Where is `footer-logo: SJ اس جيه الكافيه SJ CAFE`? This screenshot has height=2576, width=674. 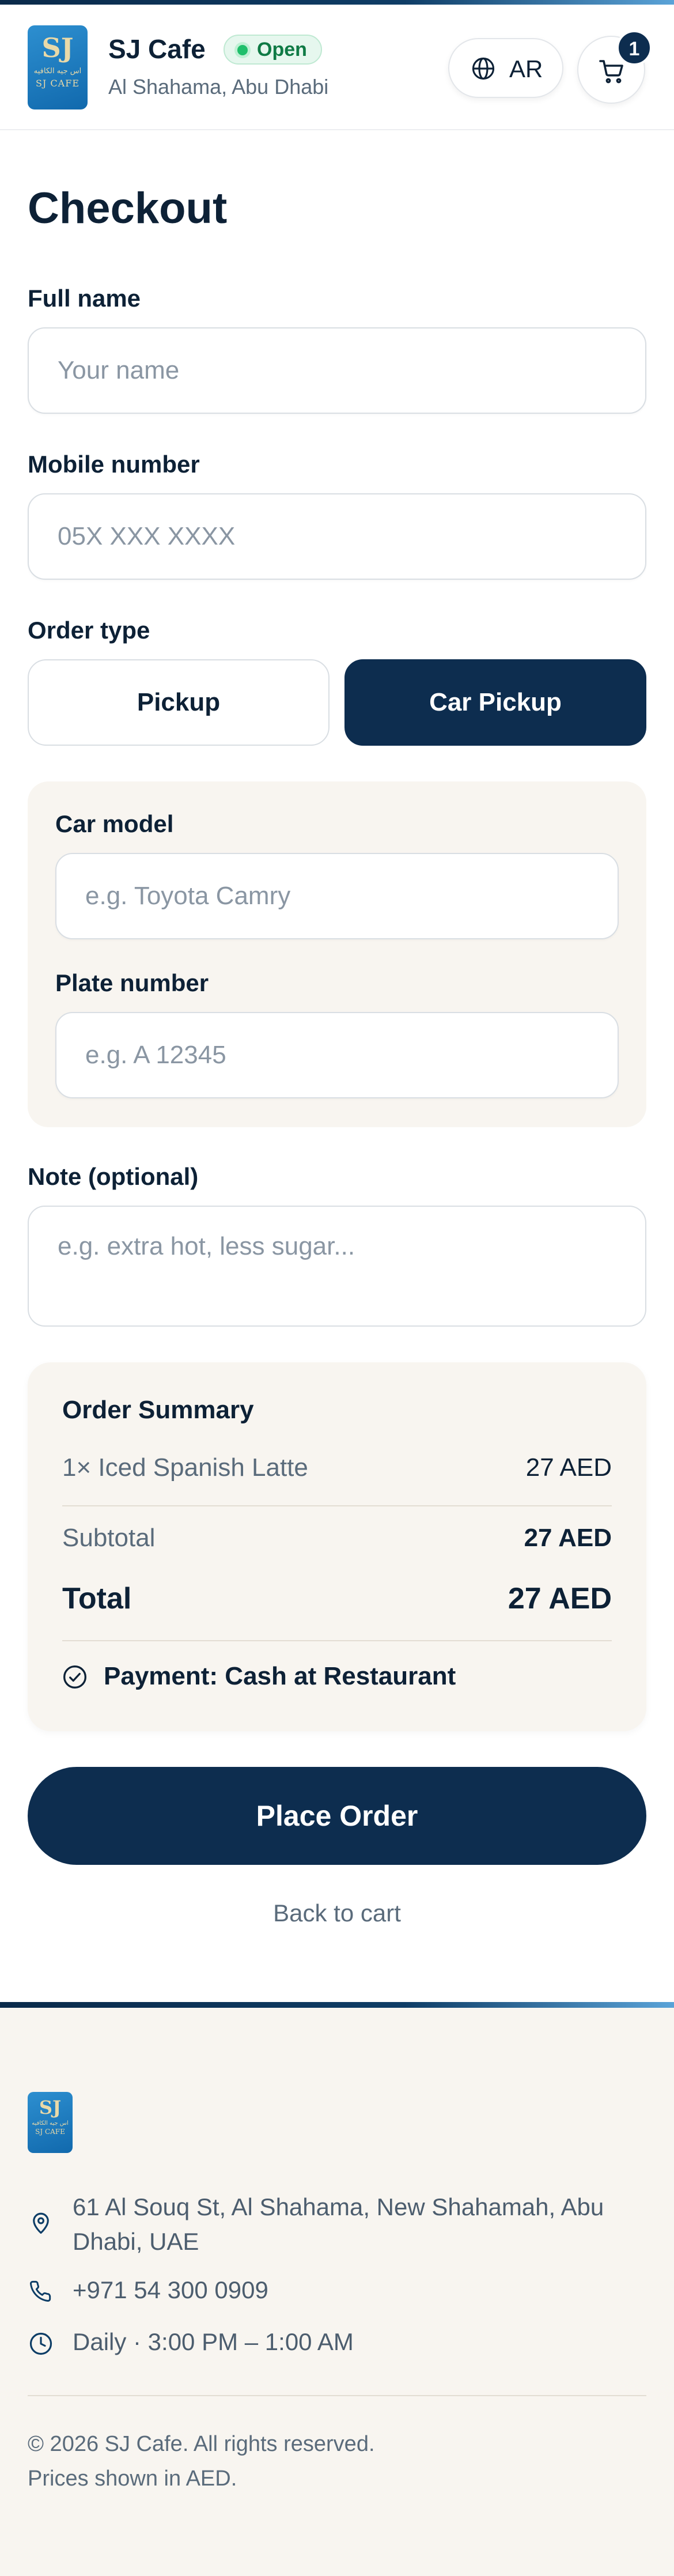
footer-logo: SJ اس جيه الكافيه SJ CAFE is located at coordinates (50, 2122).